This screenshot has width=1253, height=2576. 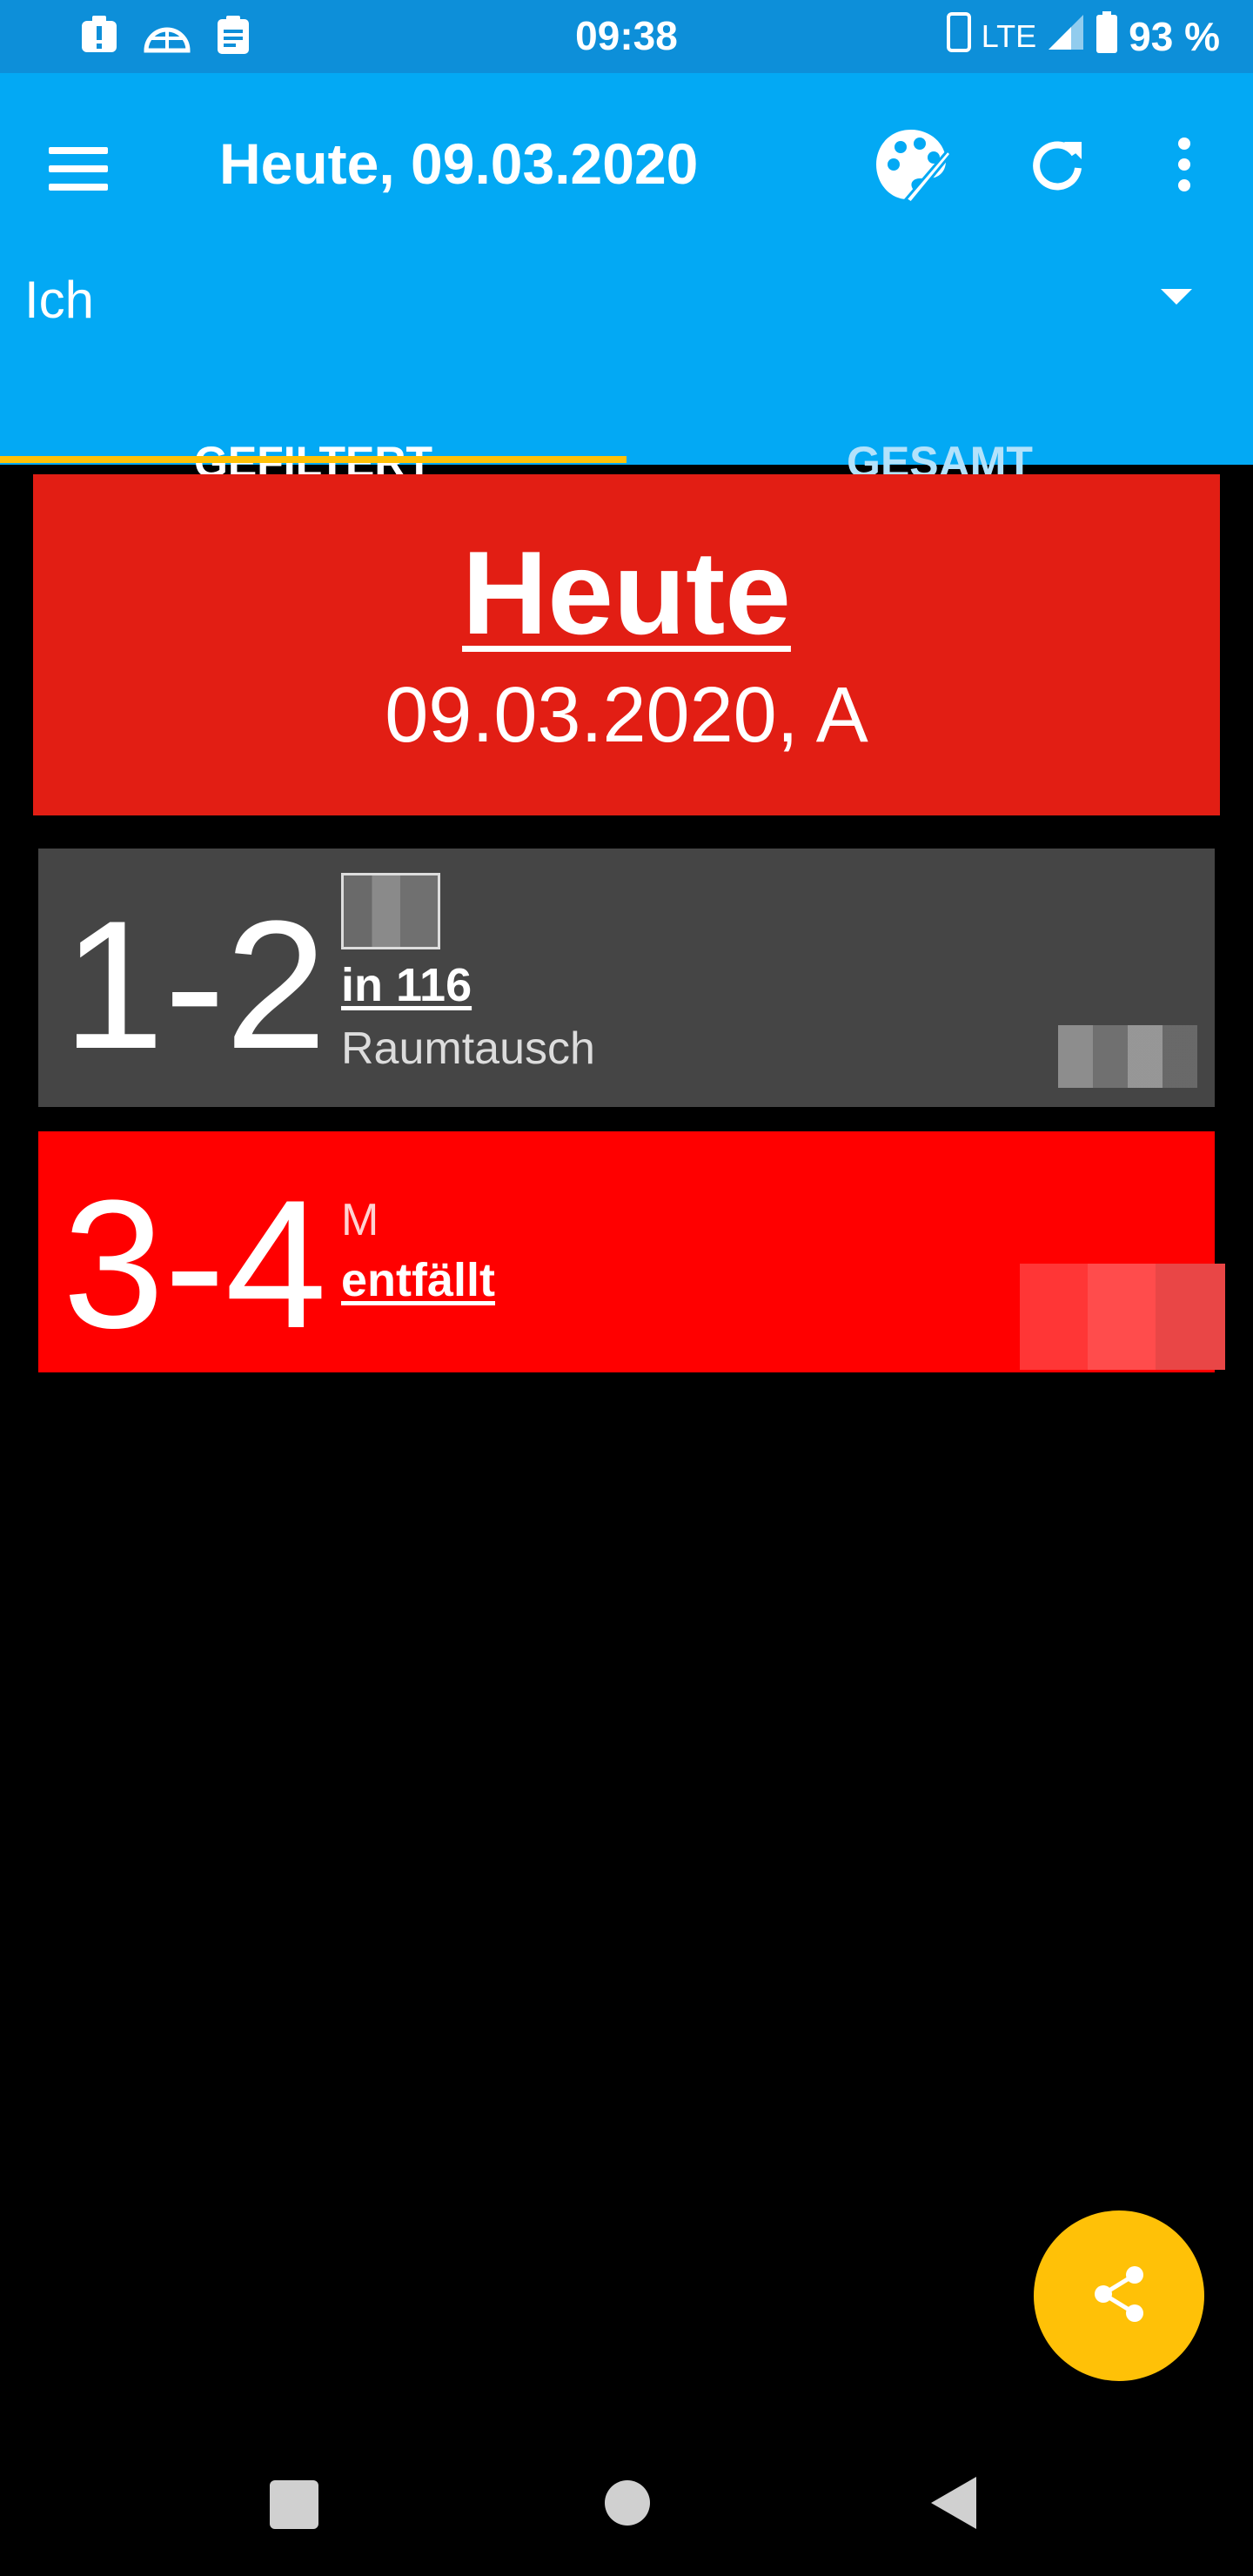 I want to click on more-options-button, so click(x=1184, y=166).